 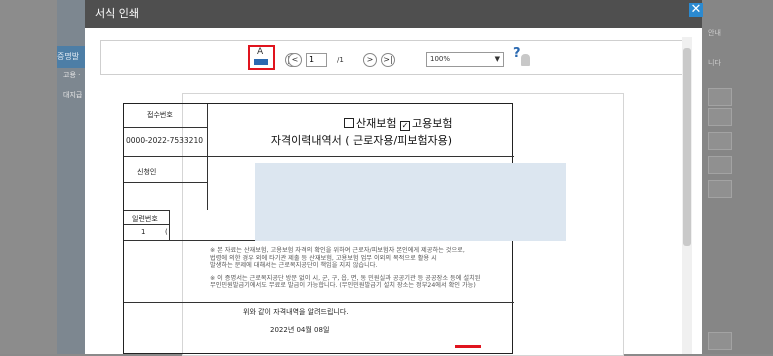 I want to click on user-help-icon, so click(x=525, y=60).